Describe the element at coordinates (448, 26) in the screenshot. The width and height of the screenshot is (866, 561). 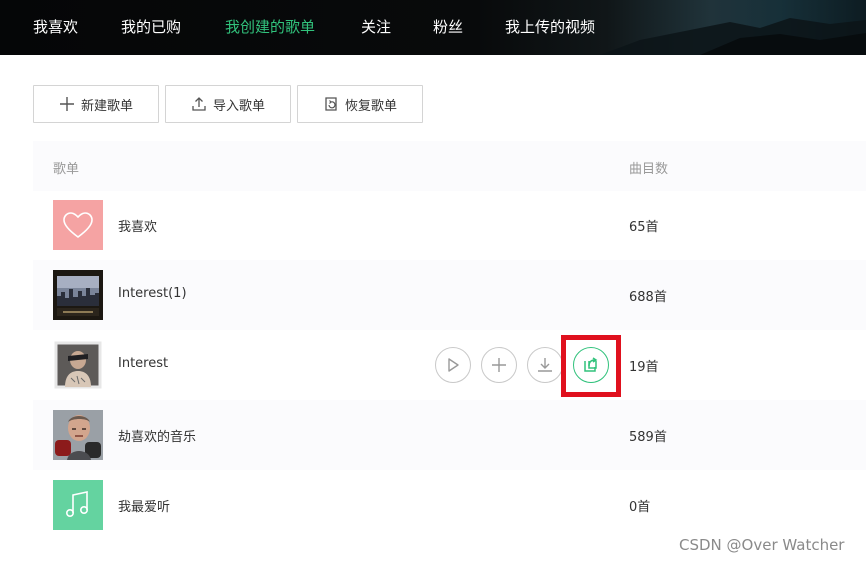
I see `nav-tab-fans: 粉丝` at that location.